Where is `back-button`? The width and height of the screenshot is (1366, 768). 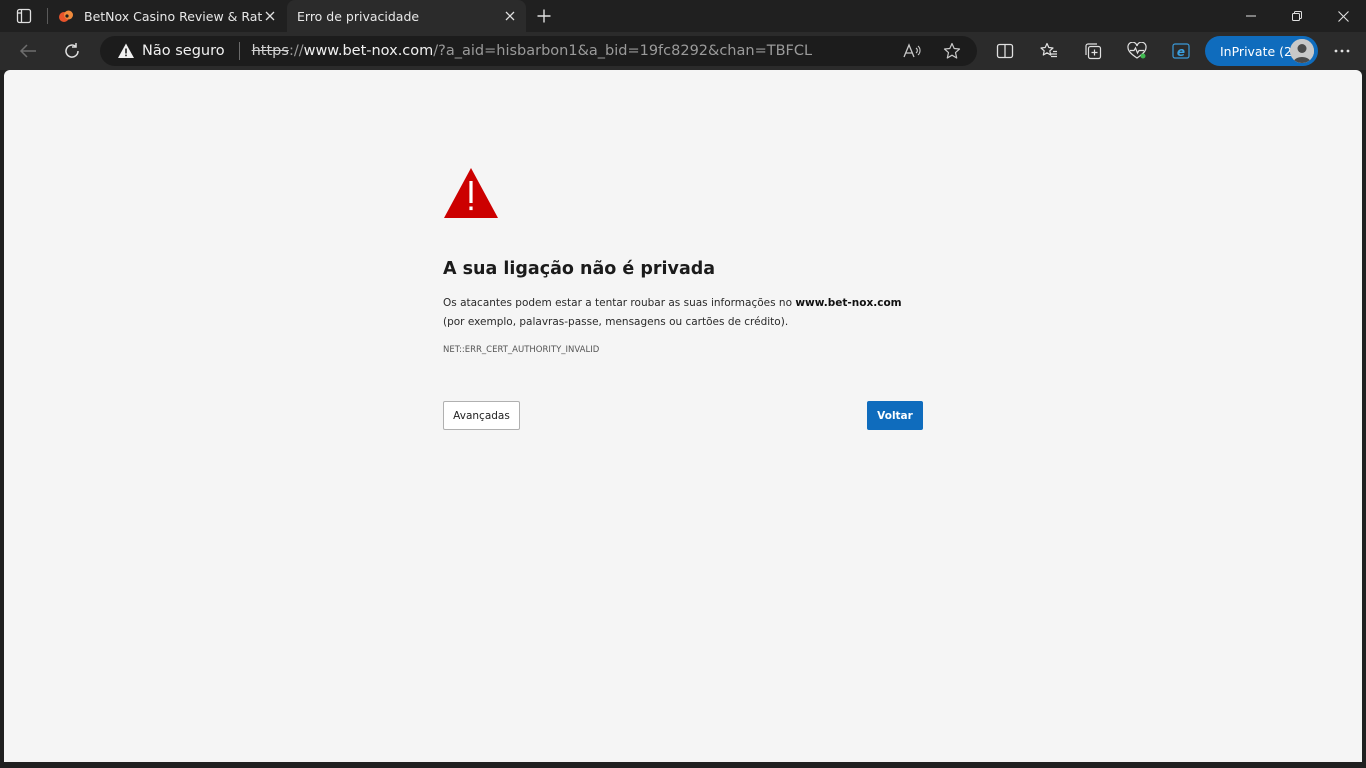 back-button is located at coordinates (28, 51).